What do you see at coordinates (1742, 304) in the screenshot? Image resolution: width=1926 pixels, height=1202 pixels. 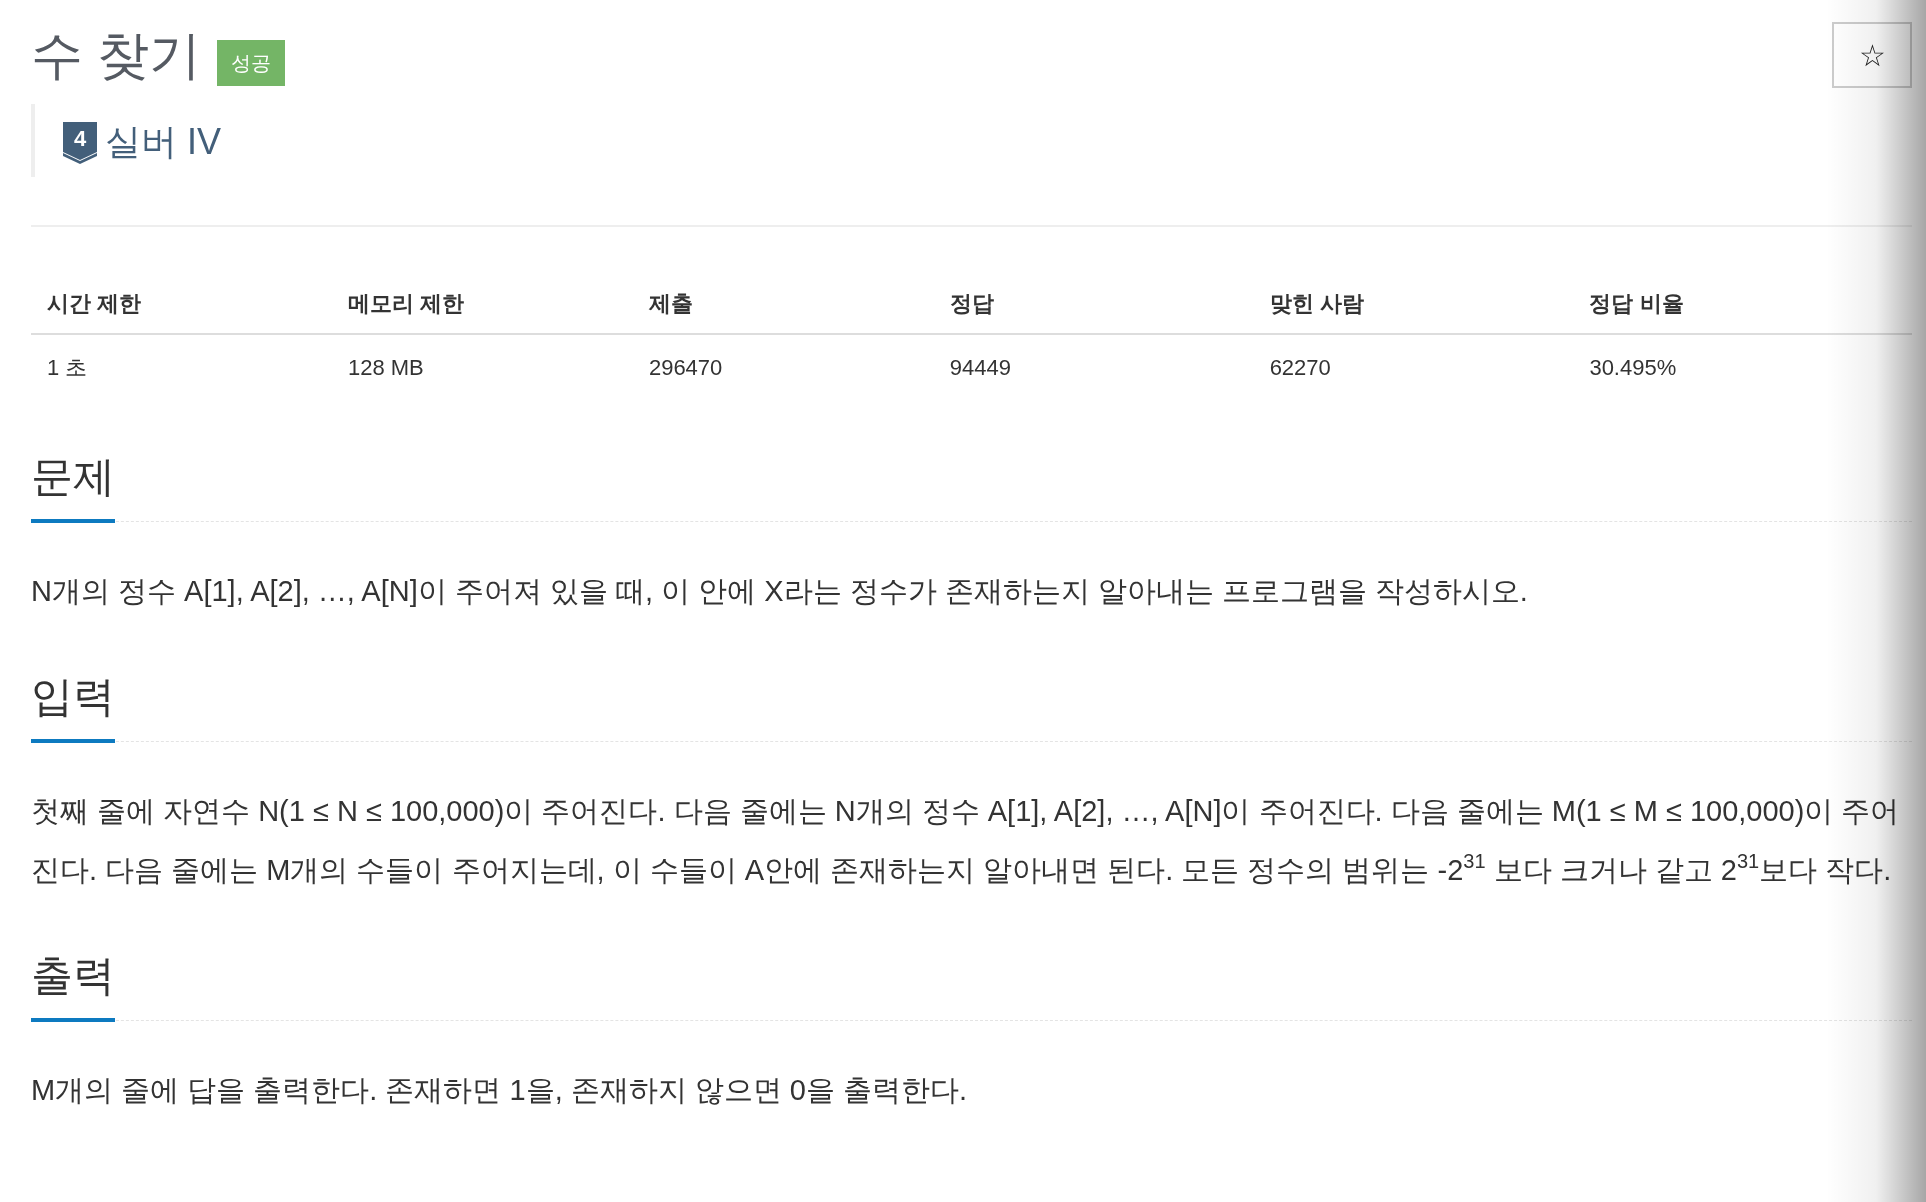 I see `column-header: 정답 비율` at bounding box center [1742, 304].